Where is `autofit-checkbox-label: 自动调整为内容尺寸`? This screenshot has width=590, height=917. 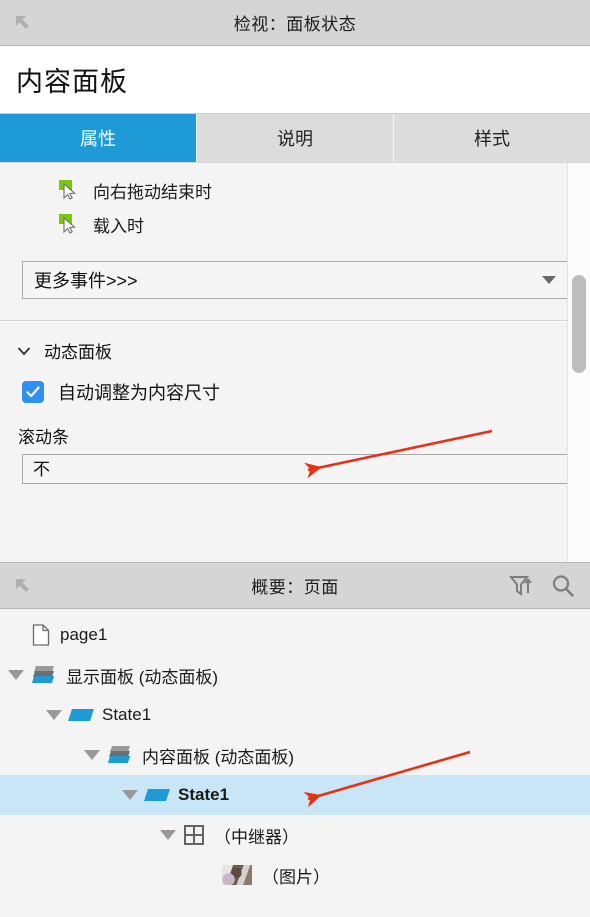 autofit-checkbox-label: 自动调整为内容尺寸 is located at coordinates (139, 393).